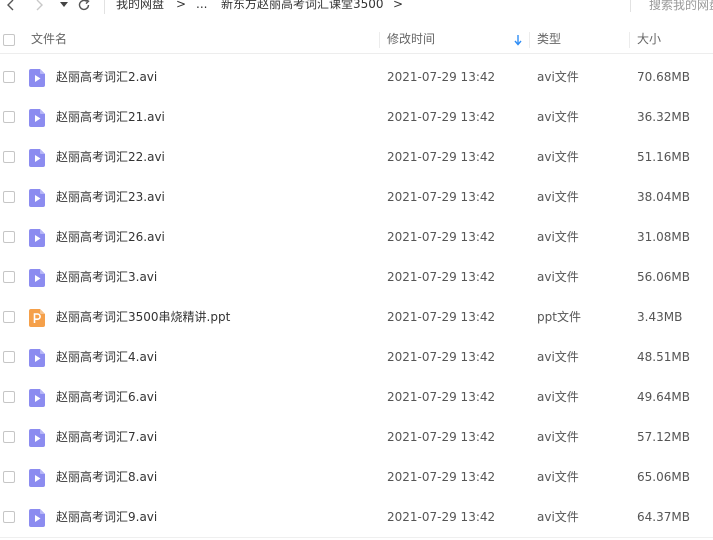 This screenshot has width=713, height=540. Describe the element at coordinates (663, 477) in the screenshot. I see `file-size: 65.06MB` at that location.